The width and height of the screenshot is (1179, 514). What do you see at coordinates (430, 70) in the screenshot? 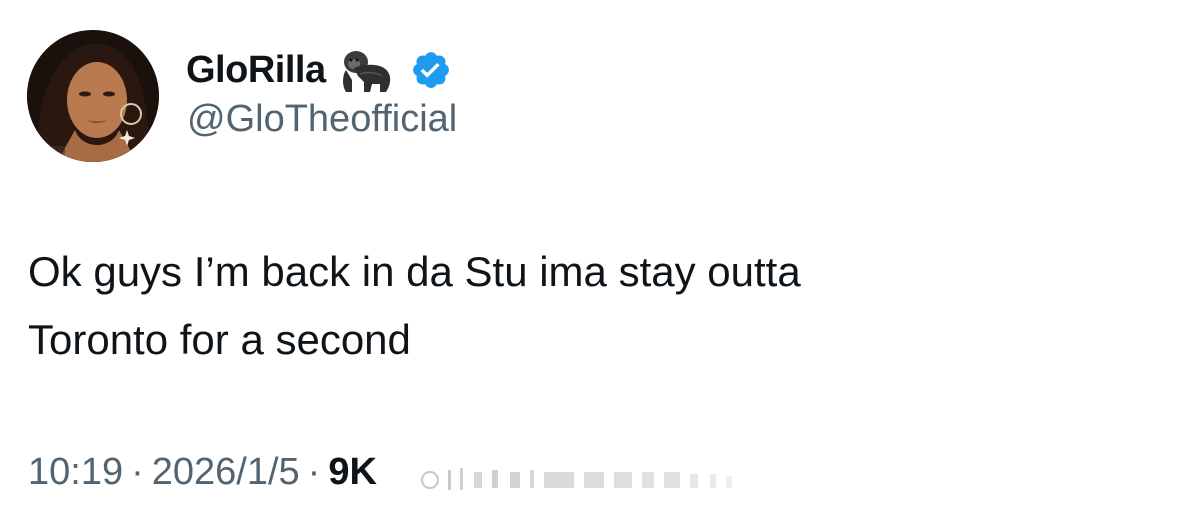
I see `verified-icon` at bounding box center [430, 70].